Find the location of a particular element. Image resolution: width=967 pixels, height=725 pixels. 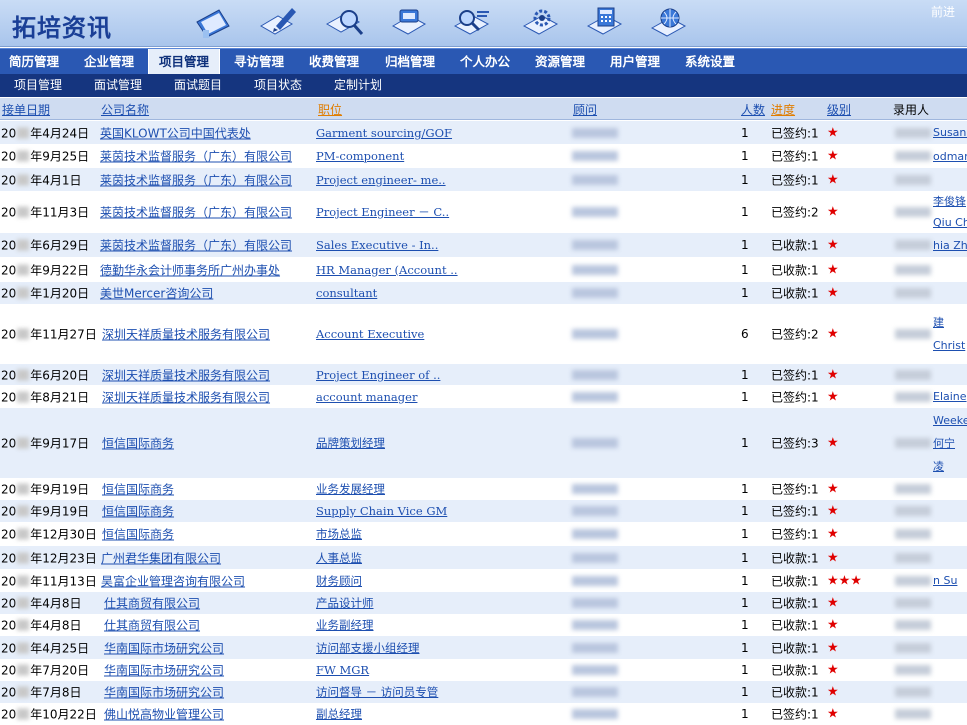

position-link: Project engineer- me.. is located at coordinates (381, 180).